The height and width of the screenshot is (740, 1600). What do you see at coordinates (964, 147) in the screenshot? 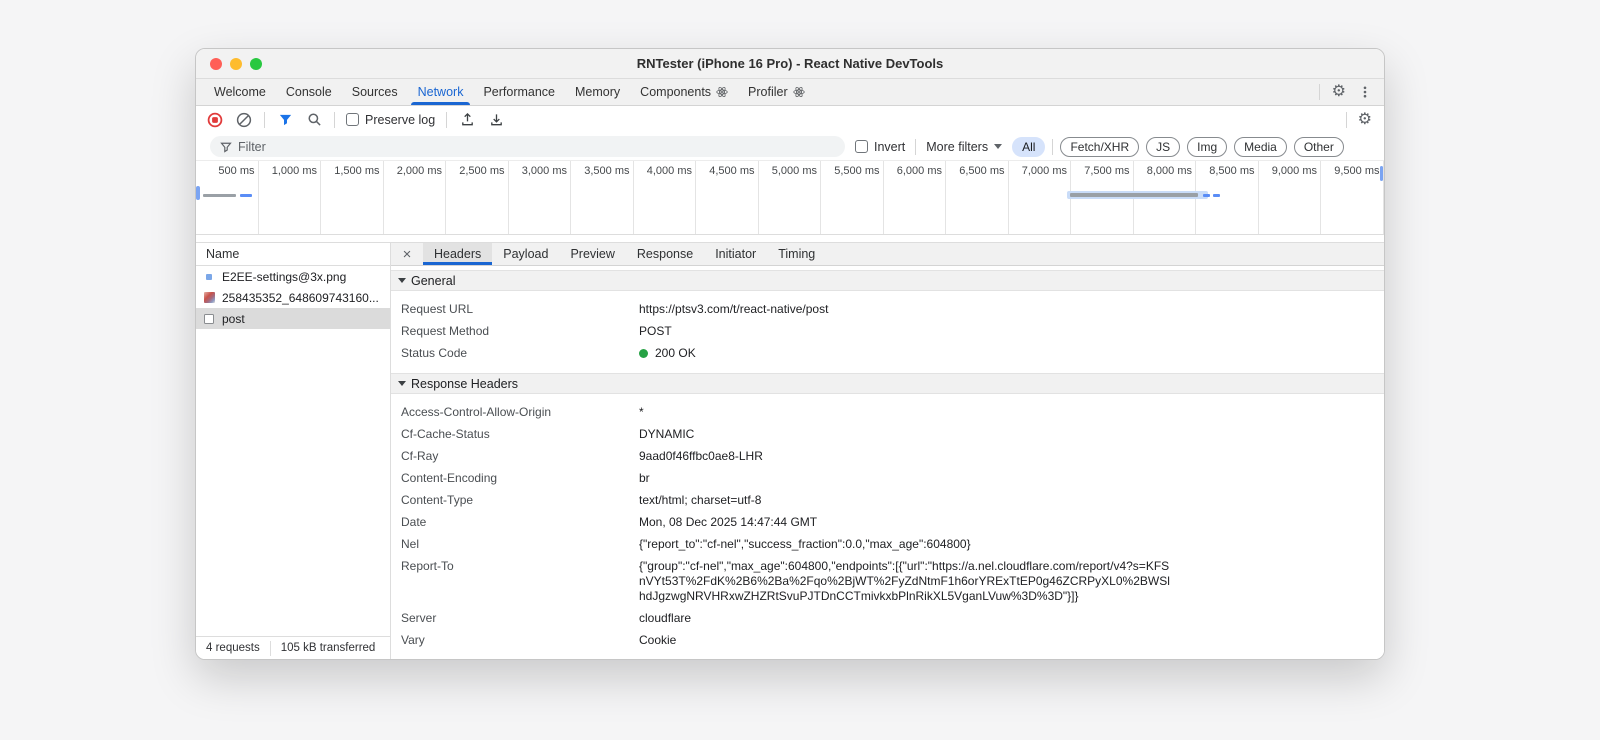
I see `more-filters-dropdown: More filters` at bounding box center [964, 147].